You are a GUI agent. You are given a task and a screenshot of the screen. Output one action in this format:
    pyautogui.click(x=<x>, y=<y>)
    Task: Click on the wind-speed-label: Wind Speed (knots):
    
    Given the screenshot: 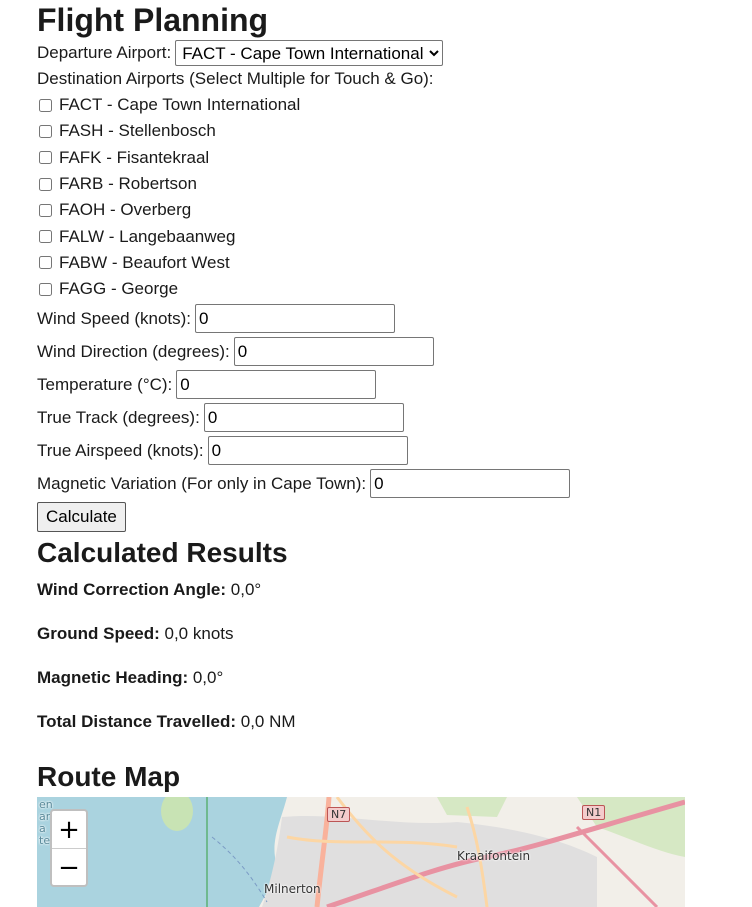 What is the action you would take?
    pyautogui.click(x=114, y=318)
    